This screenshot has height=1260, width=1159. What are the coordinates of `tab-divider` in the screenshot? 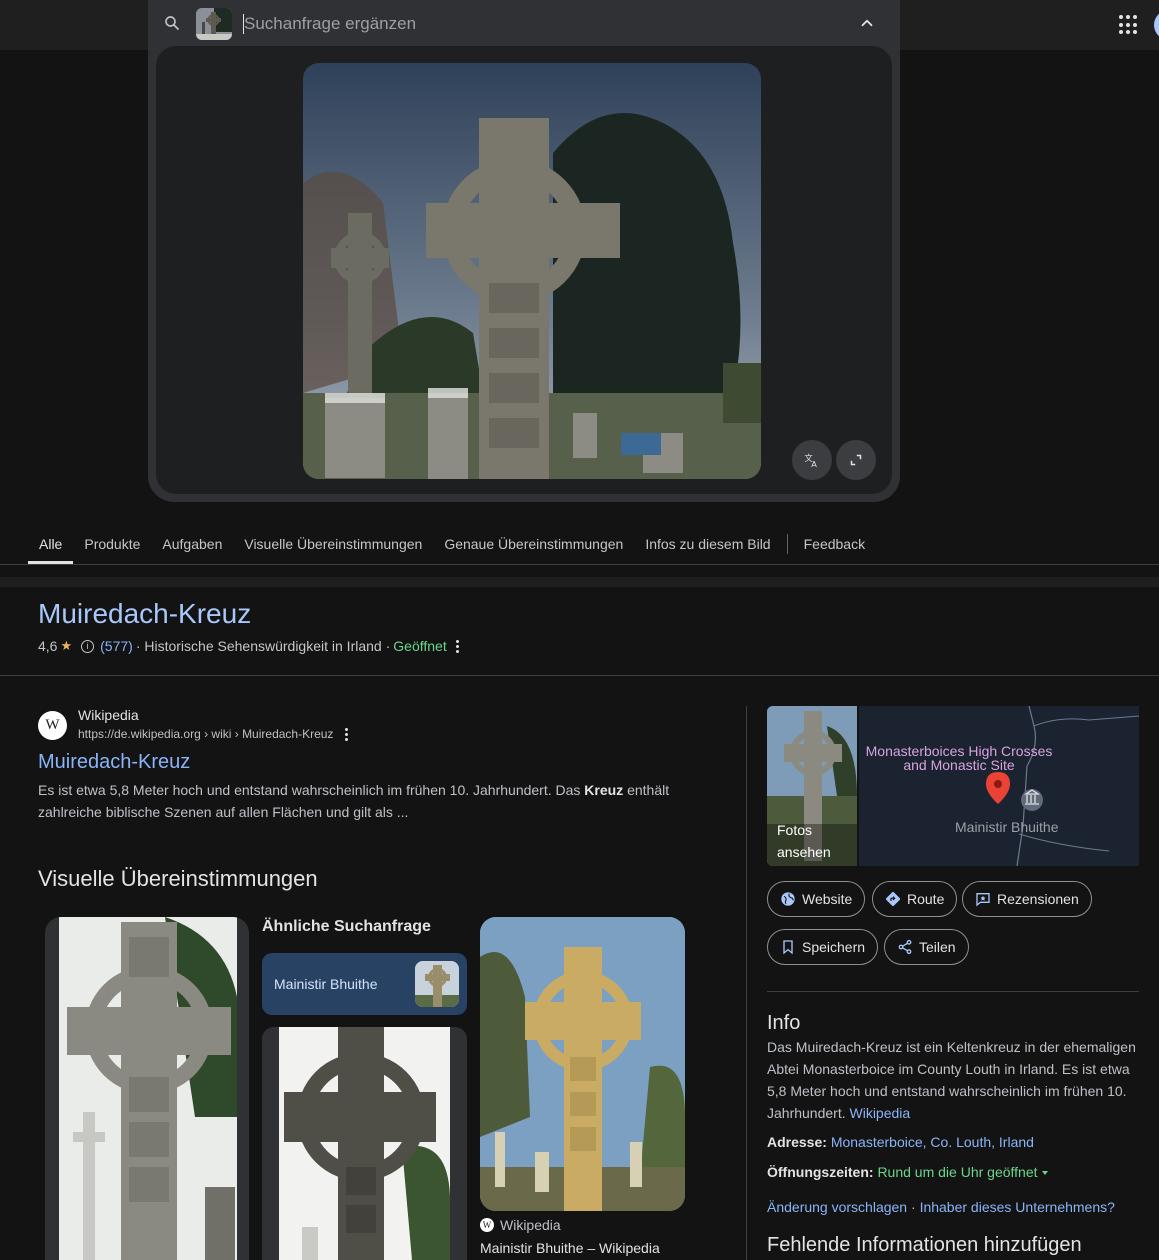 It's located at (787, 544).